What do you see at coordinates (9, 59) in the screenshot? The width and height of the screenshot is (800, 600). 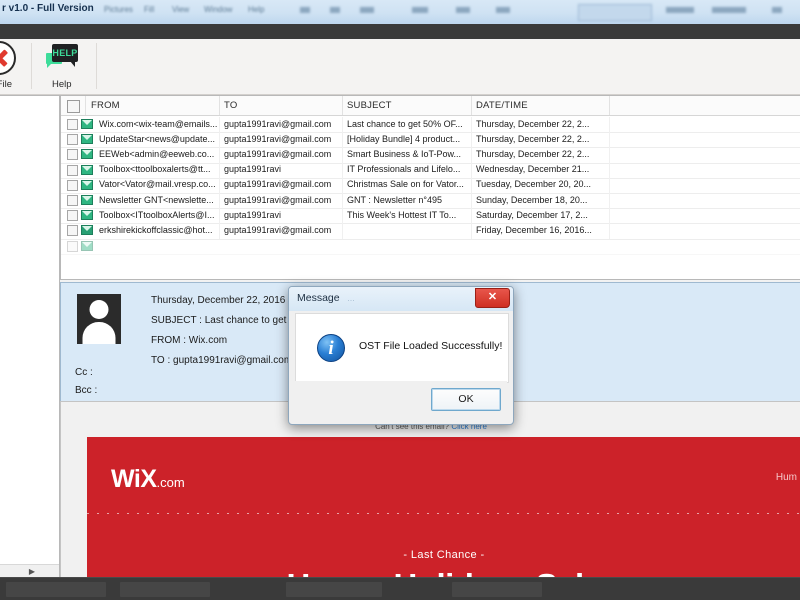 I see `close-file-button` at bounding box center [9, 59].